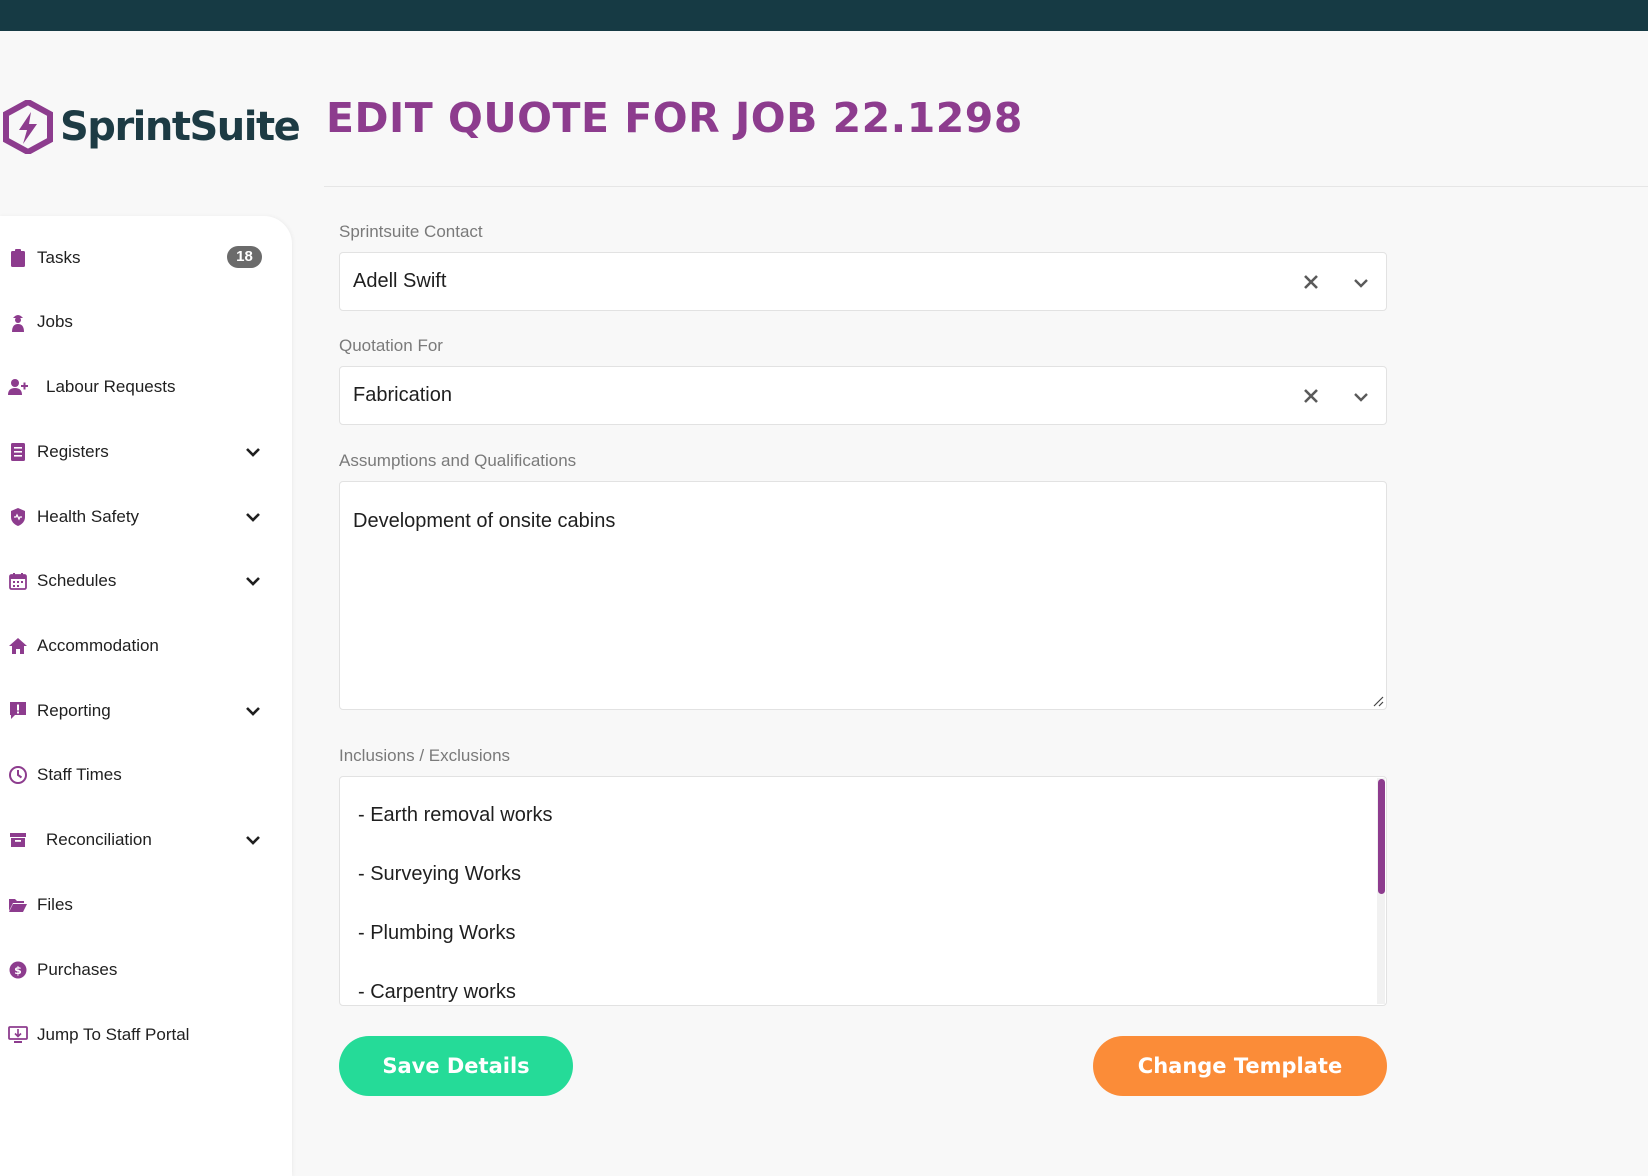  What do you see at coordinates (18, 1035) in the screenshot?
I see `monitor-download-icon` at bounding box center [18, 1035].